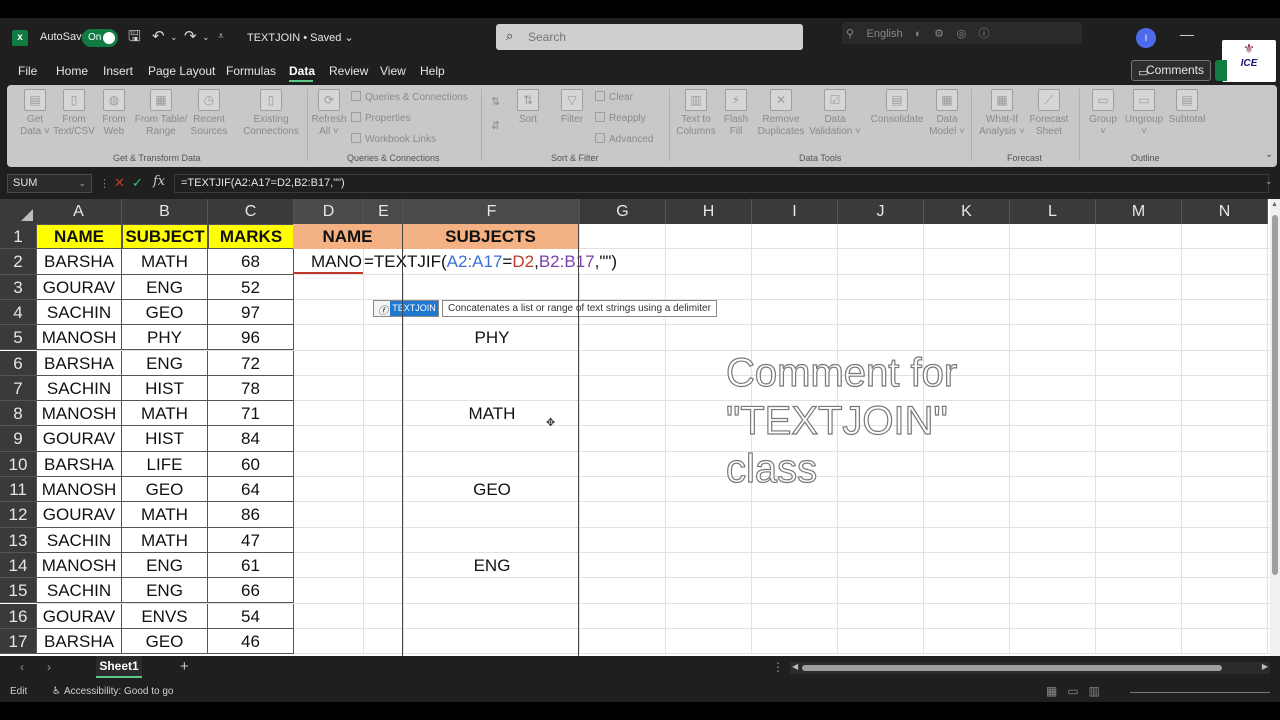 This screenshot has height=720, width=1280. What do you see at coordinates (251, 540) in the screenshot?
I see `table-cell: 47` at bounding box center [251, 540].